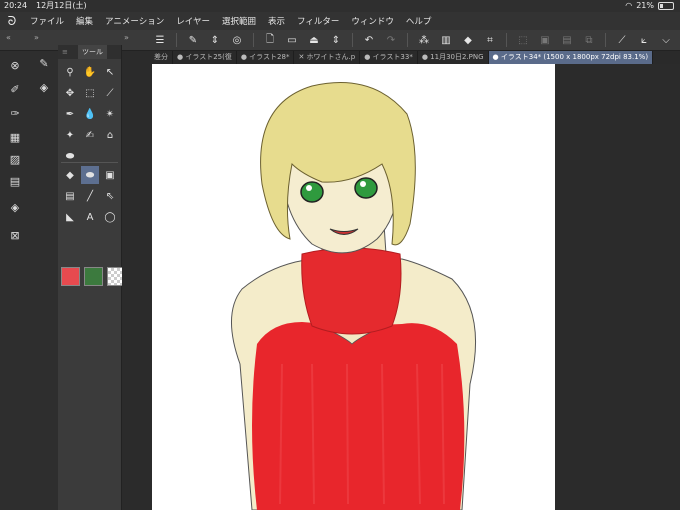 The height and width of the screenshot is (510, 680). I want to click on main-color-swatch, so click(70, 276).